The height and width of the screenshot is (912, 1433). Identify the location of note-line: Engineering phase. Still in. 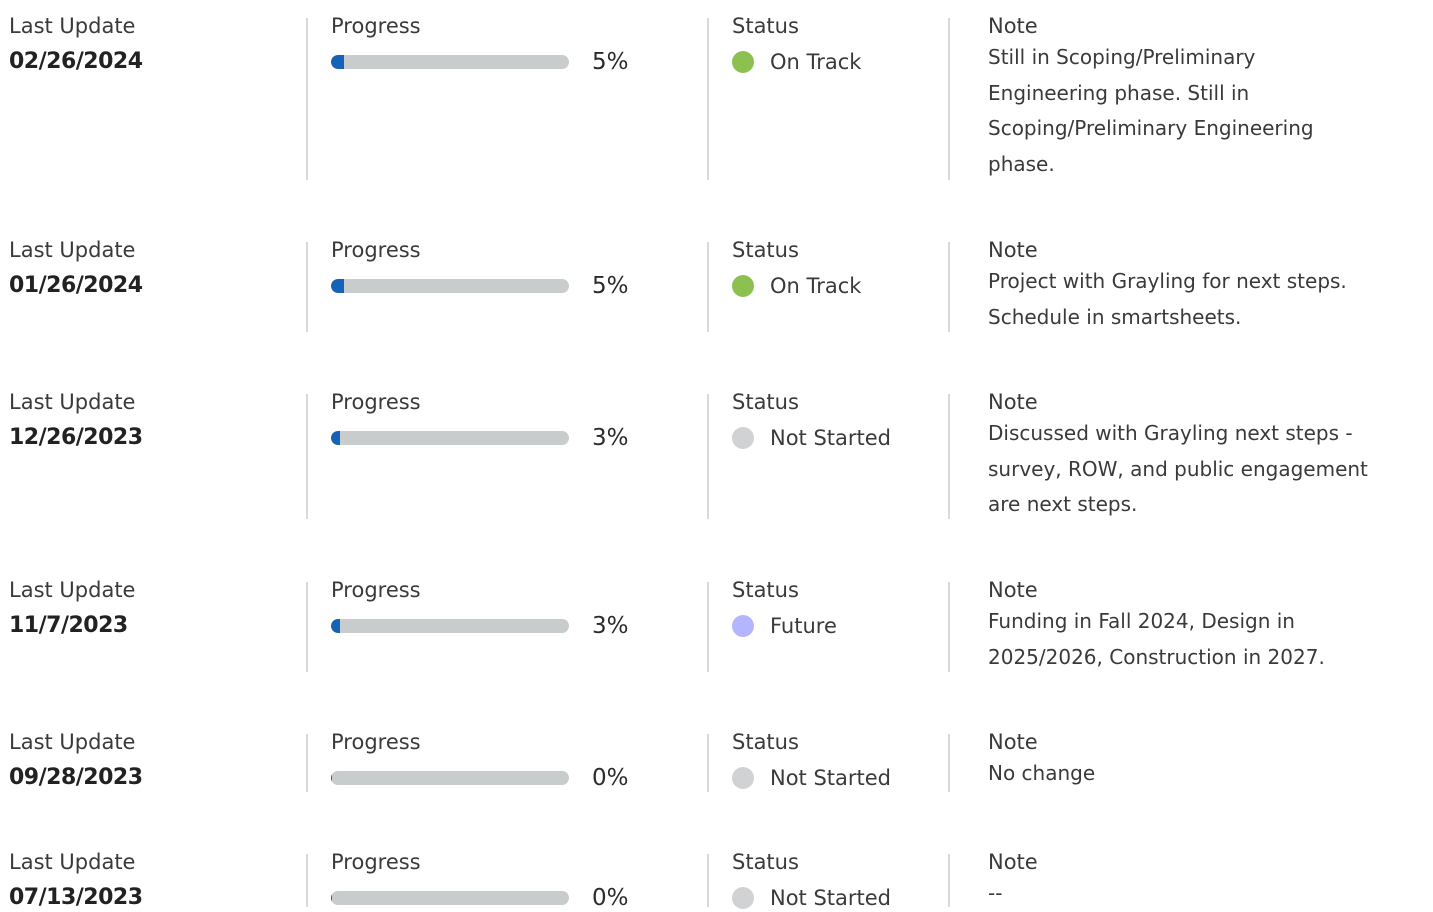
(1119, 92).